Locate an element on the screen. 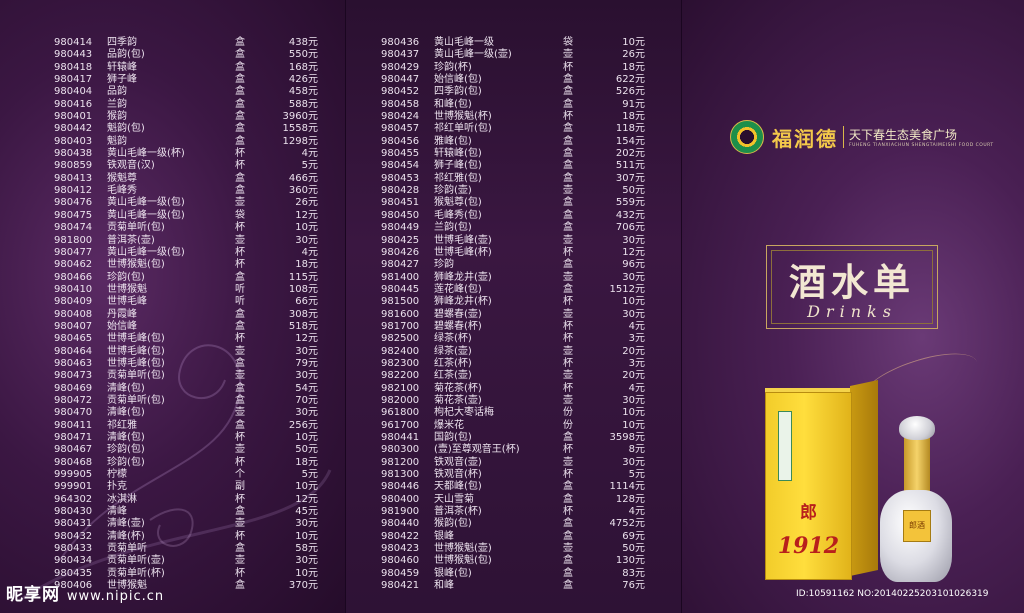  item-name: 清峰(杯) is located at coordinates (126, 536).